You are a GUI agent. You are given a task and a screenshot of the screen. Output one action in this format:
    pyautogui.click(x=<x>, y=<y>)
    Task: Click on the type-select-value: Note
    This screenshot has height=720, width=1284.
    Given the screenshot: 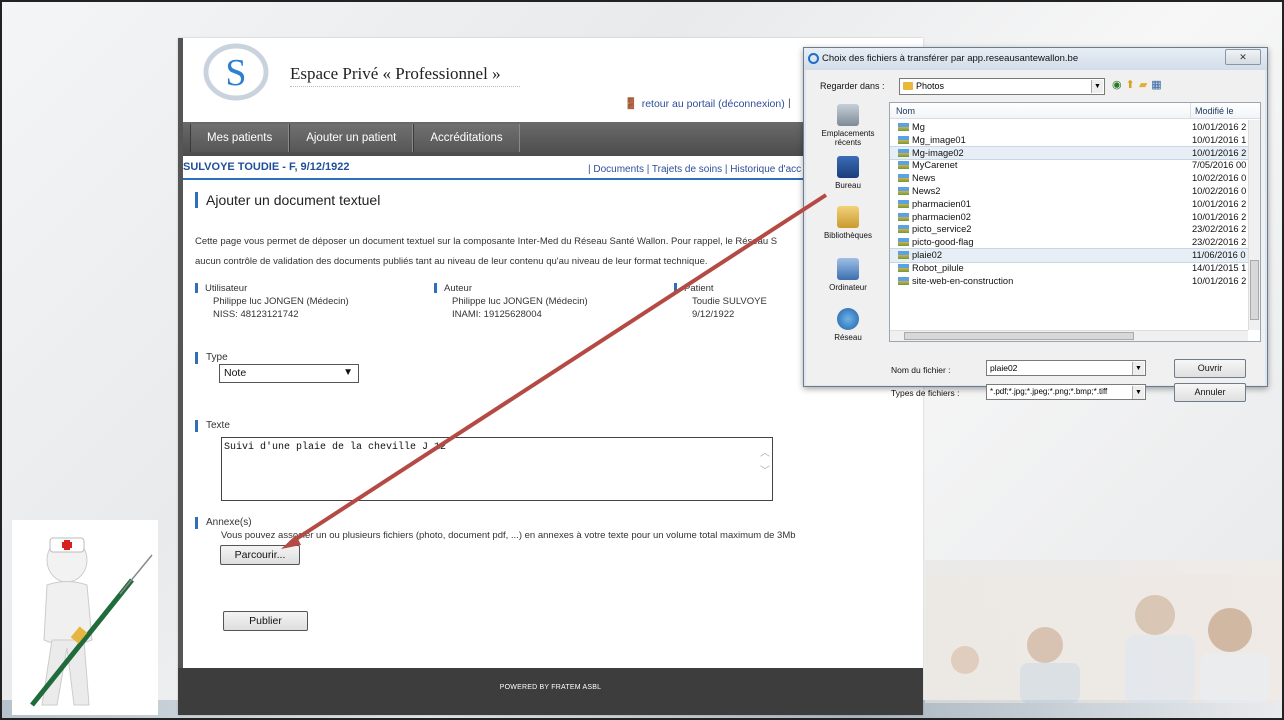 What is the action you would take?
    pyautogui.click(x=235, y=373)
    